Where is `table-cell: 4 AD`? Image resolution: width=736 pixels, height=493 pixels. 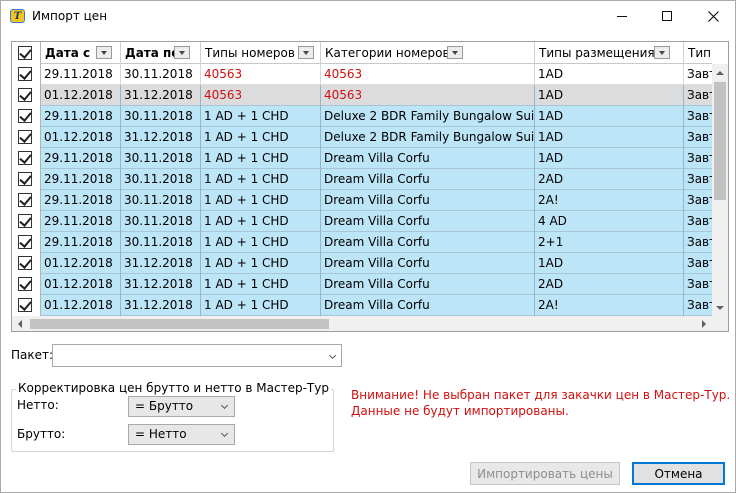 table-cell: 4 AD is located at coordinates (609, 221).